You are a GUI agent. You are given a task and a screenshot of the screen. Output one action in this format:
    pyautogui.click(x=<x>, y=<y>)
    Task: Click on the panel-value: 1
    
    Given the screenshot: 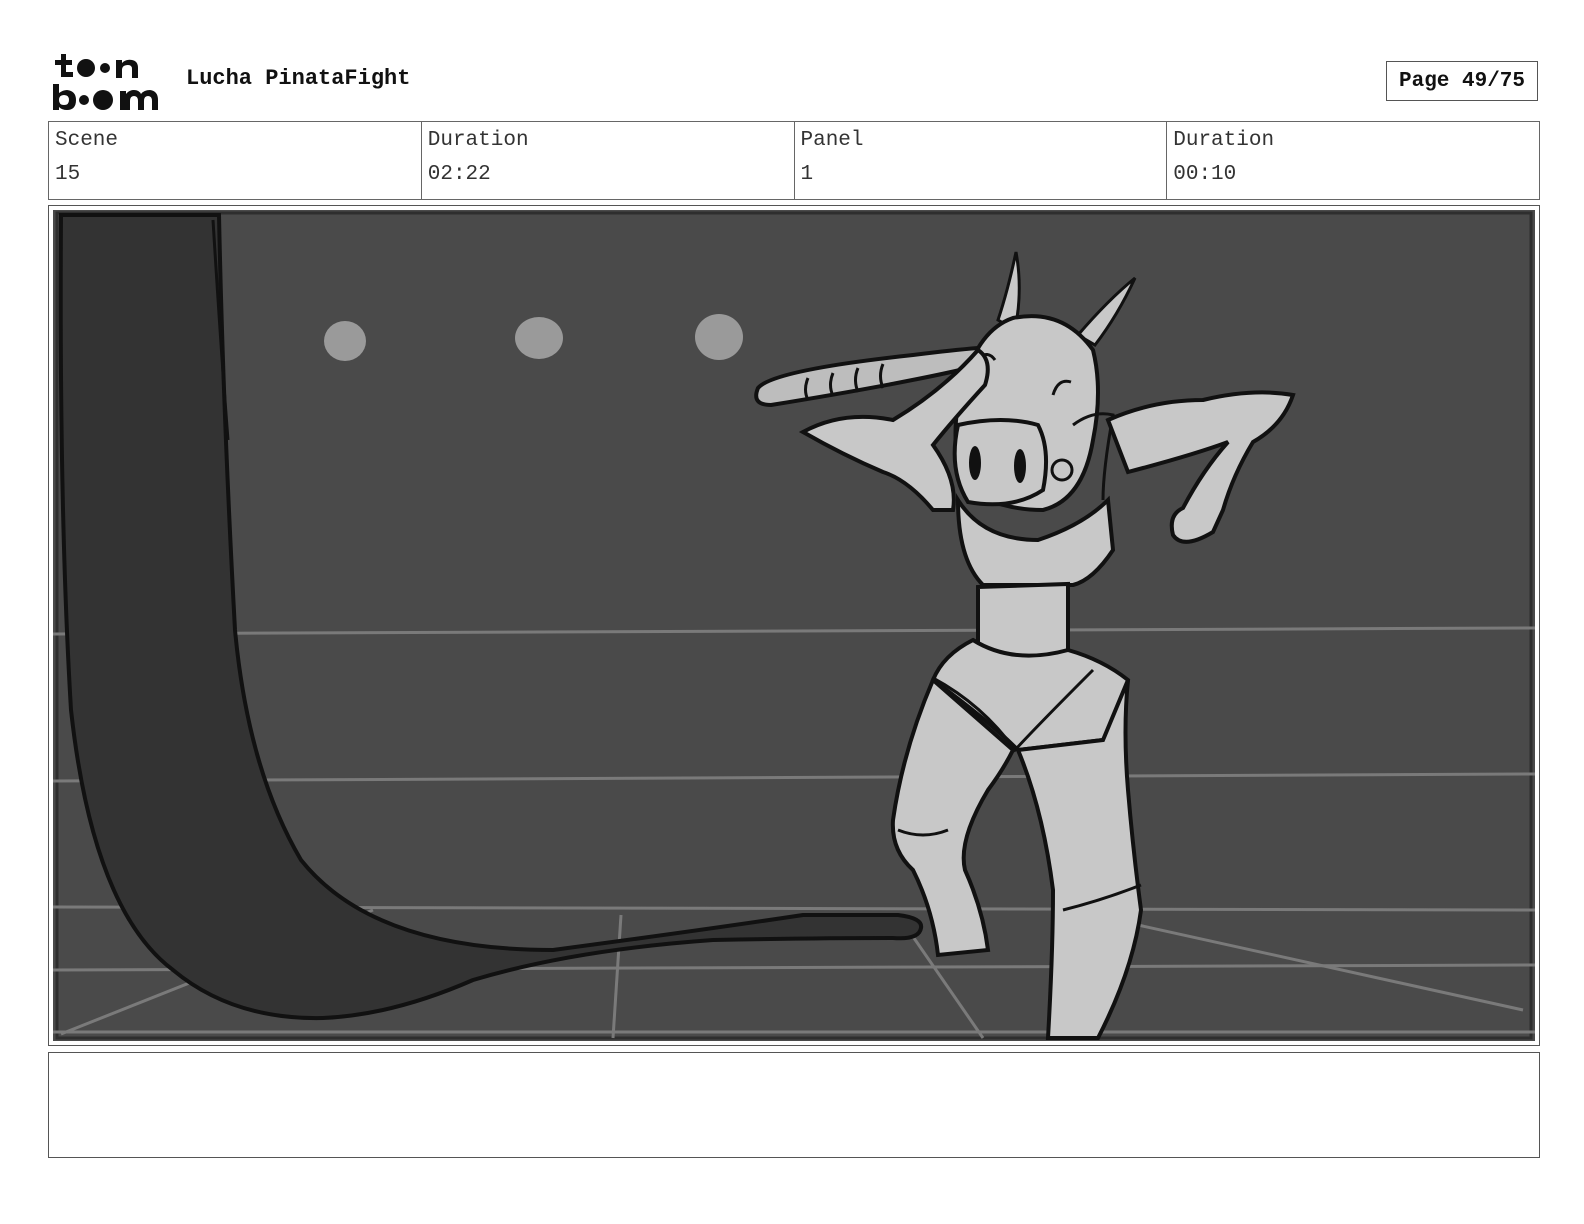 What is the action you would take?
    pyautogui.click(x=807, y=174)
    